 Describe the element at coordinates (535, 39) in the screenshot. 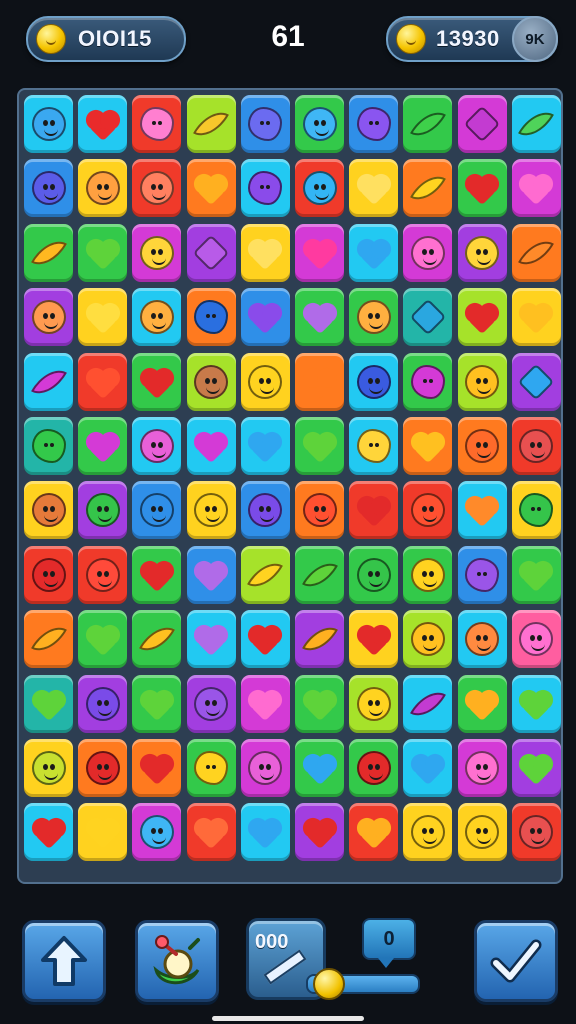

I see `badge-button: 9K` at that location.